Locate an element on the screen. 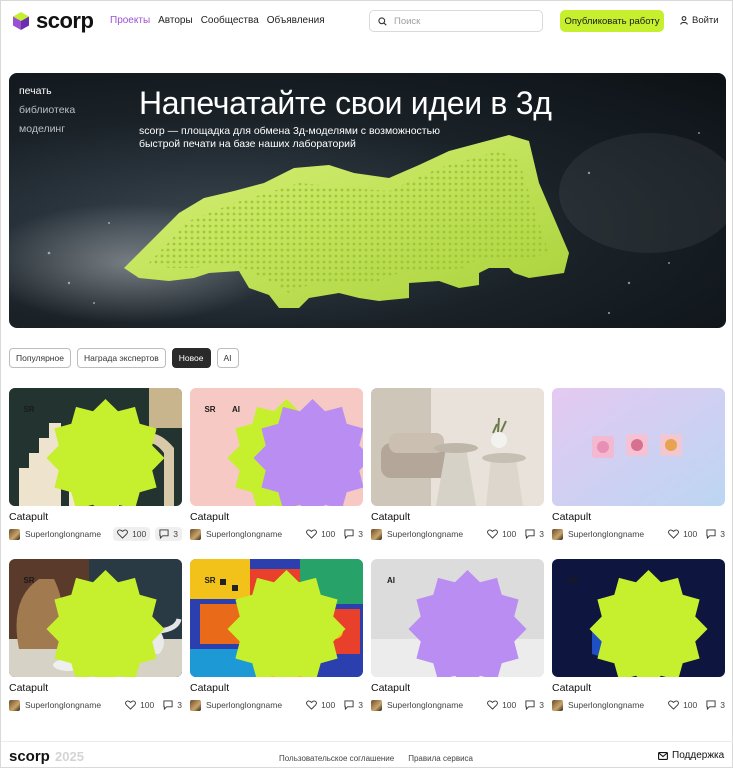  hero-menu-print: печать is located at coordinates (47, 91).